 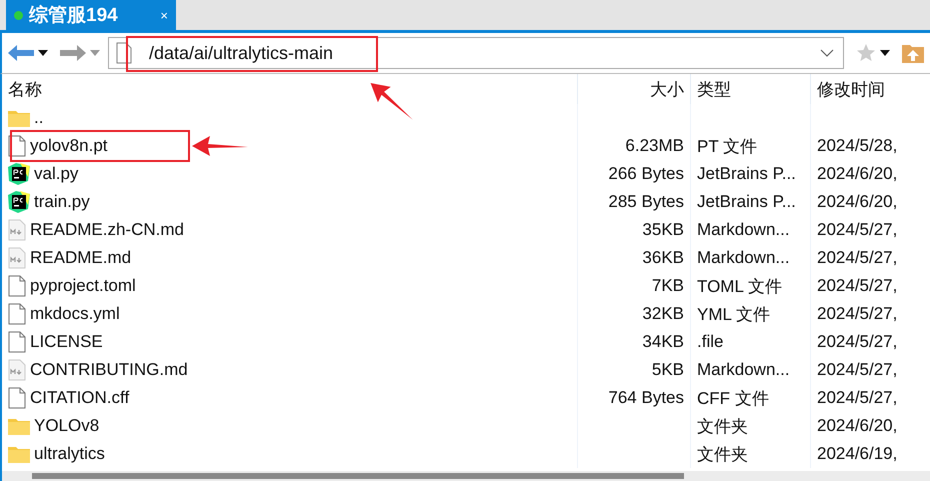 I want to click on file-name: pyproject.toml, so click(x=83, y=286).